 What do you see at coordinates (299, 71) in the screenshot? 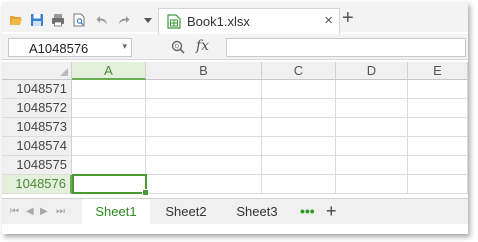
I see `column-header-c: C` at bounding box center [299, 71].